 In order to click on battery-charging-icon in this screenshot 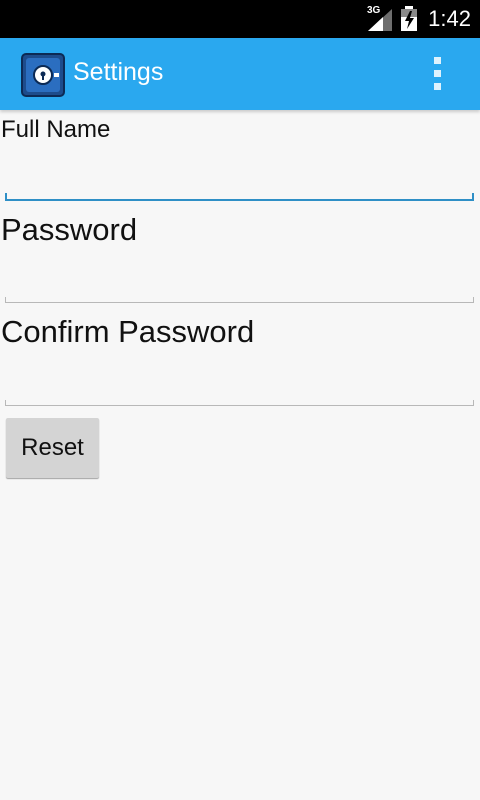, I will do `click(409, 18)`.